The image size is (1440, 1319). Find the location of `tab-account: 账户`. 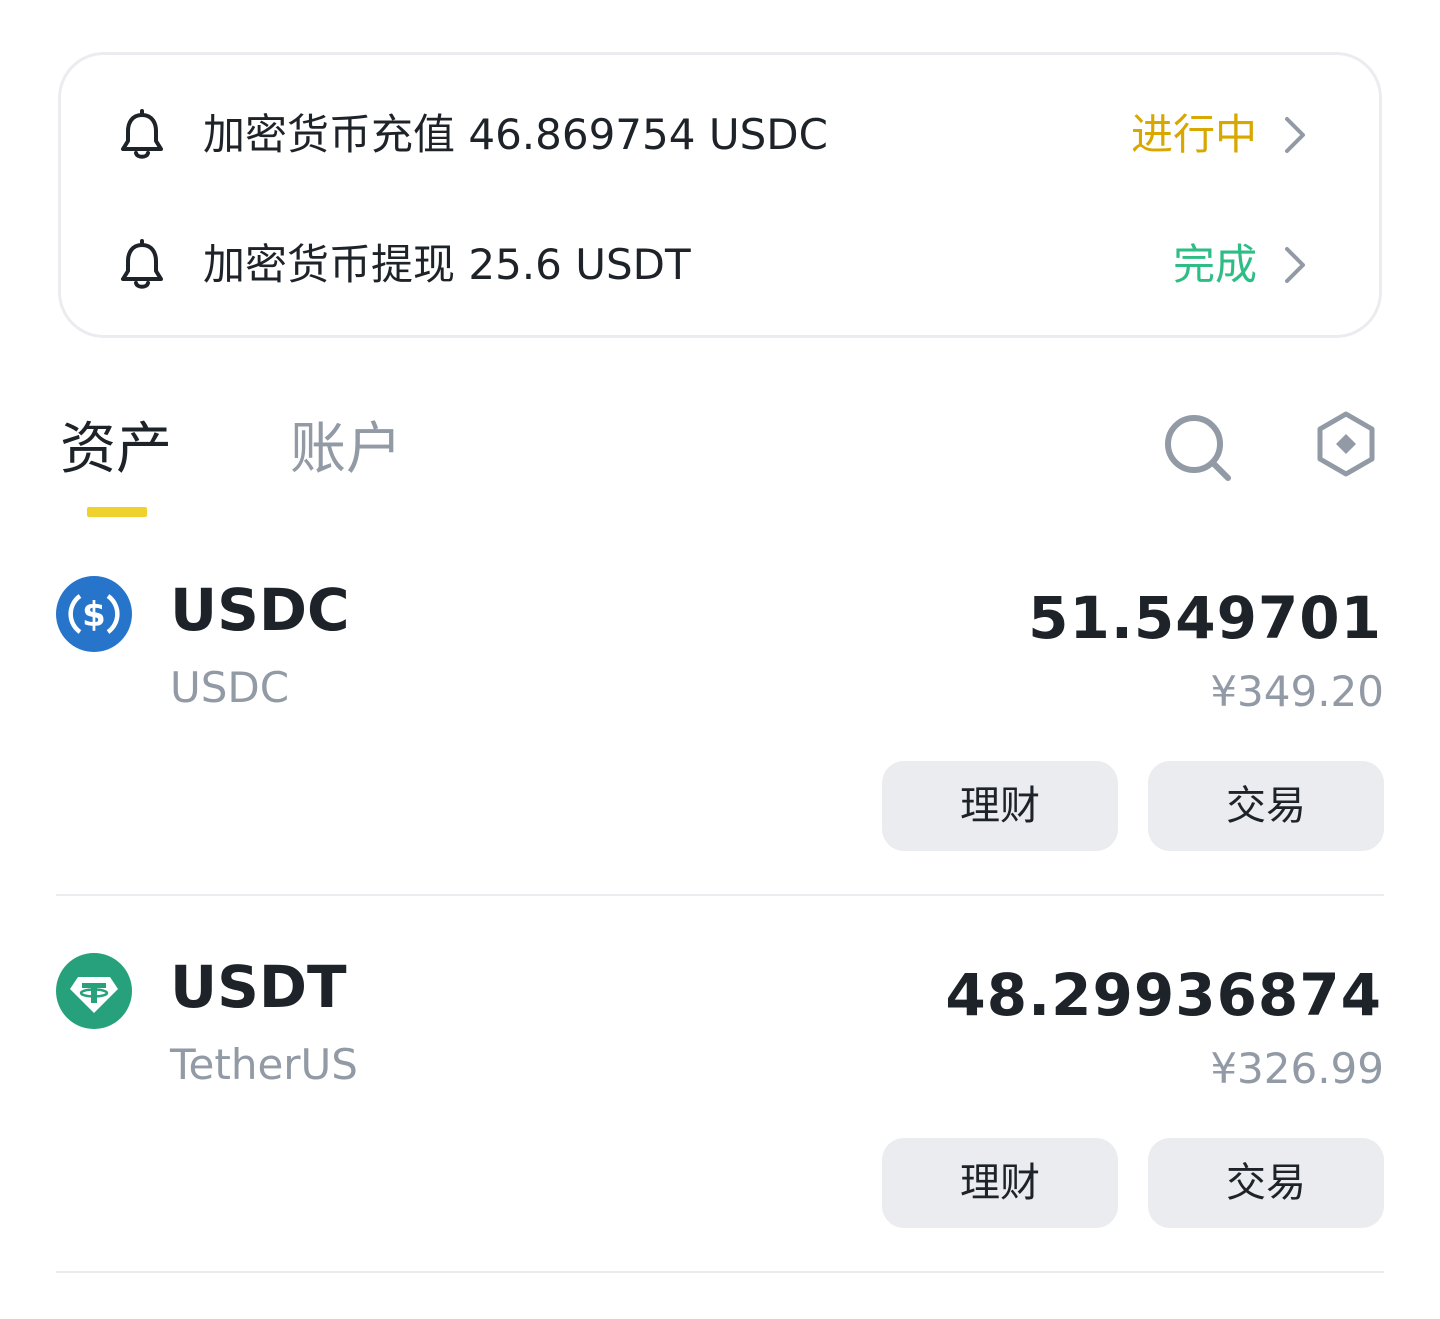

tab-account: 账户 is located at coordinates (346, 450).